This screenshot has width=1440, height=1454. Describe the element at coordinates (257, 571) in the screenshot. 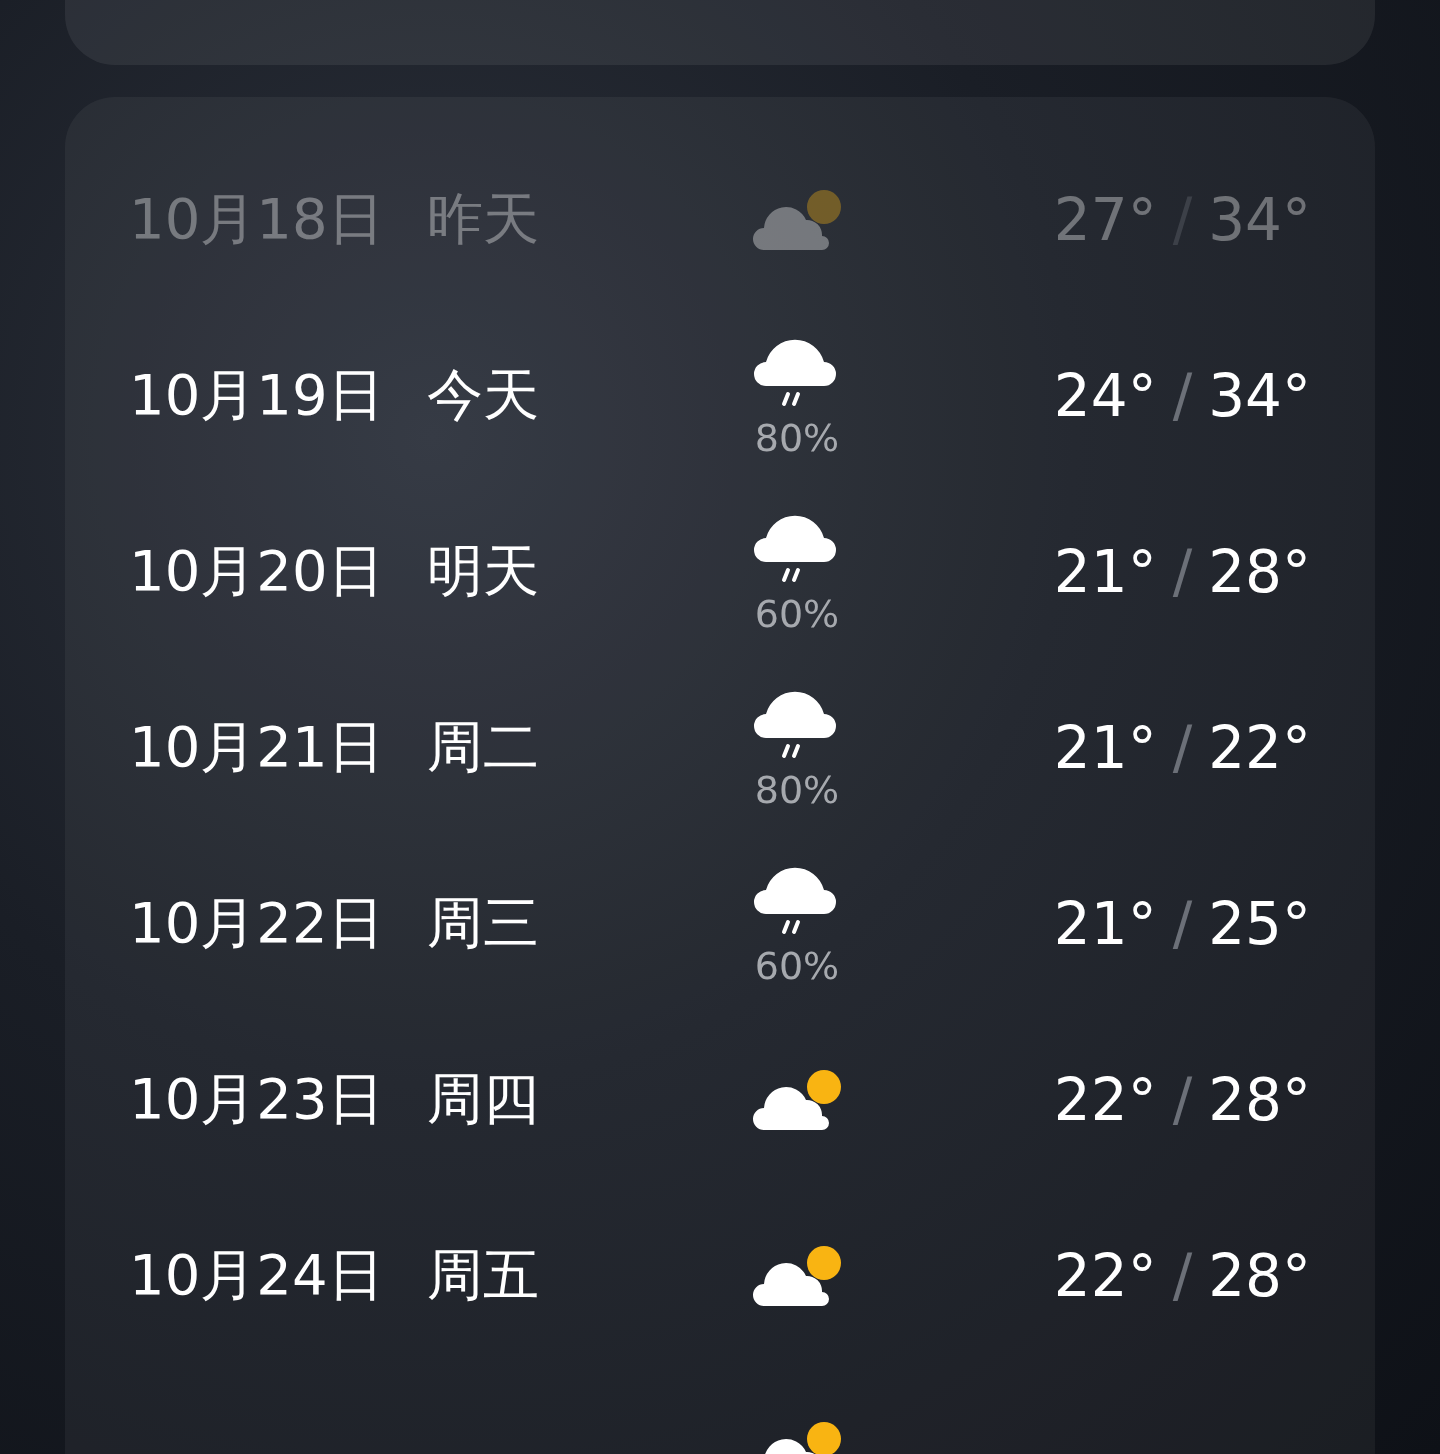

I see `date-label: 10月20日` at that location.